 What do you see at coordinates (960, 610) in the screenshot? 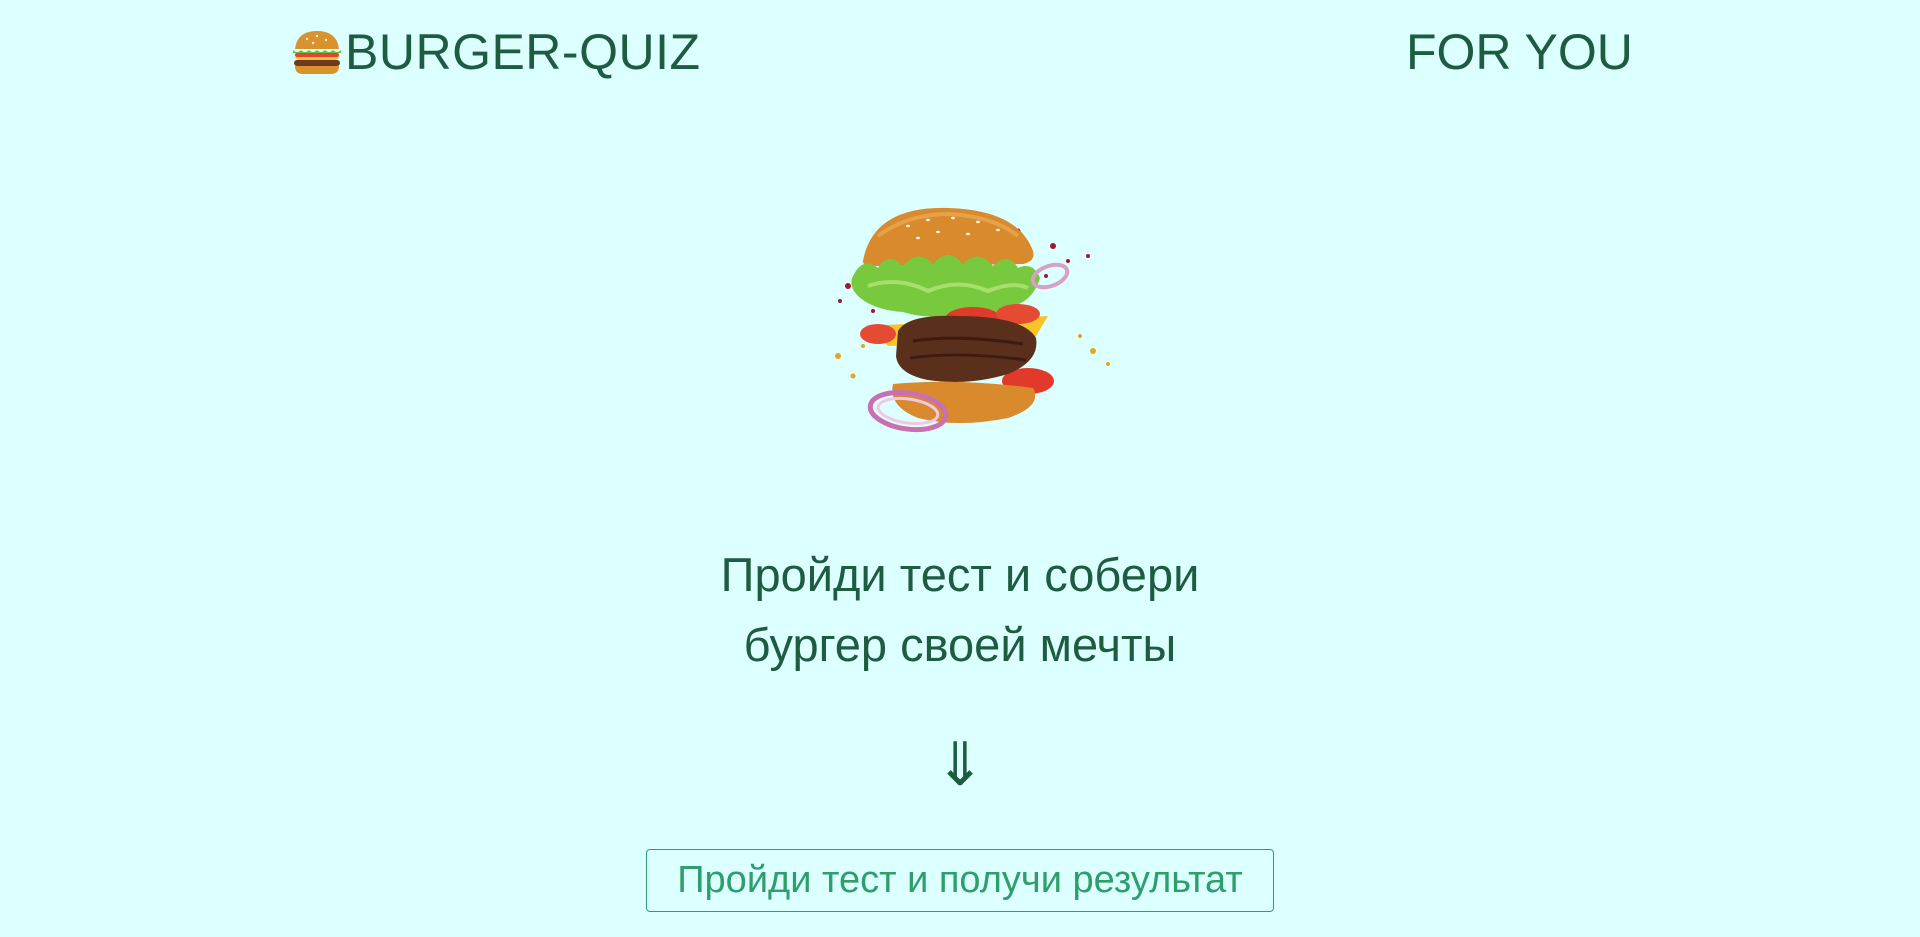
I see `headline: Пройди тест и собери бургер своей мечты` at bounding box center [960, 610].